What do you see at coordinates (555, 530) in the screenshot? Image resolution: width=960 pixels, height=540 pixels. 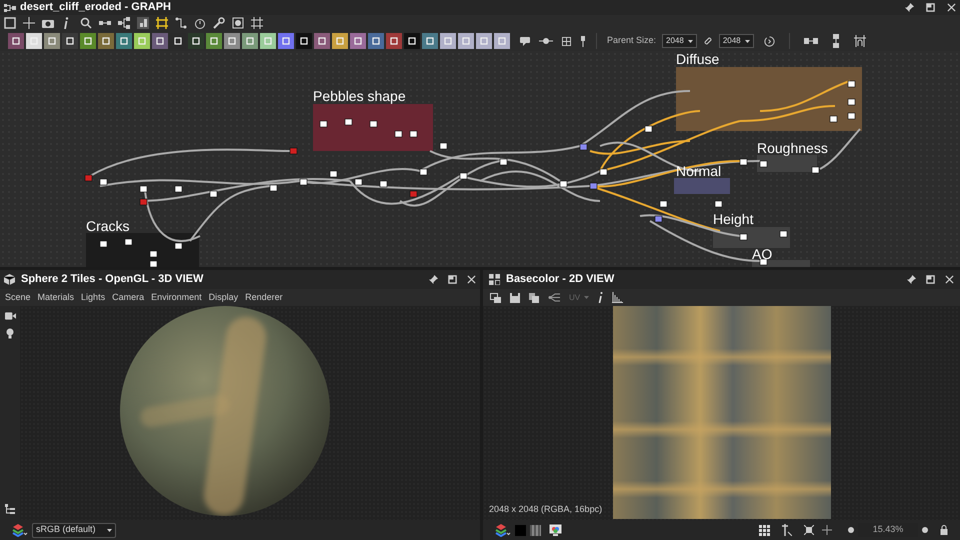 I see `monitor-icon` at bounding box center [555, 530].